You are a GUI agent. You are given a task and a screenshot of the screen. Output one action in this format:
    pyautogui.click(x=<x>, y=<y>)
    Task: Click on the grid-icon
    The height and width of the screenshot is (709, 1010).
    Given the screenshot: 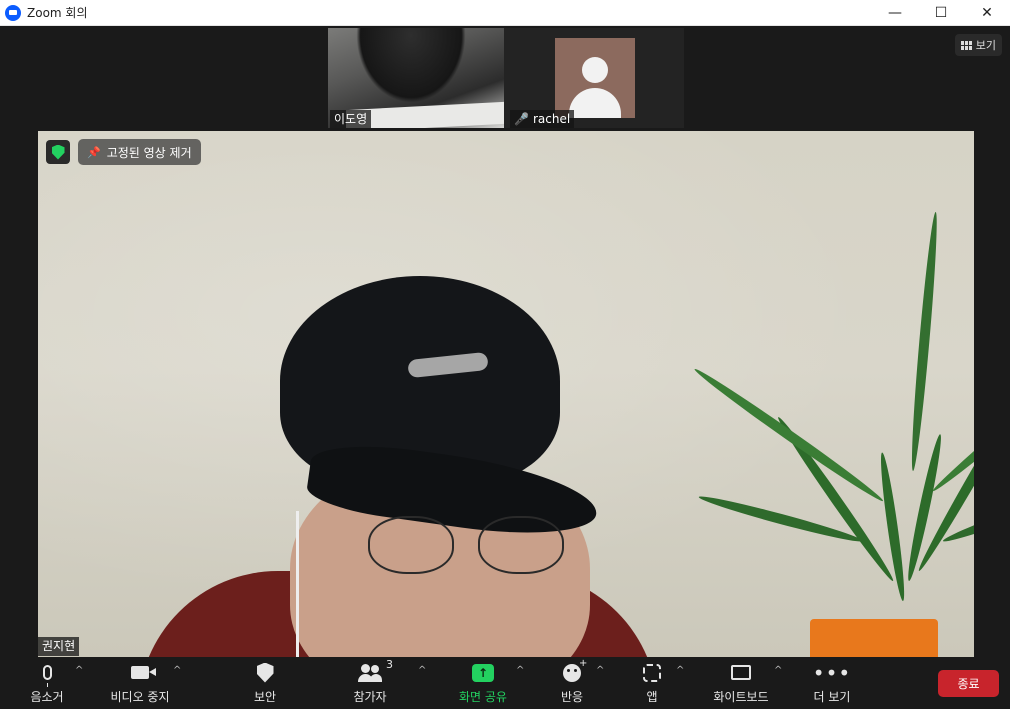 What is the action you would take?
    pyautogui.click(x=966, y=45)
    